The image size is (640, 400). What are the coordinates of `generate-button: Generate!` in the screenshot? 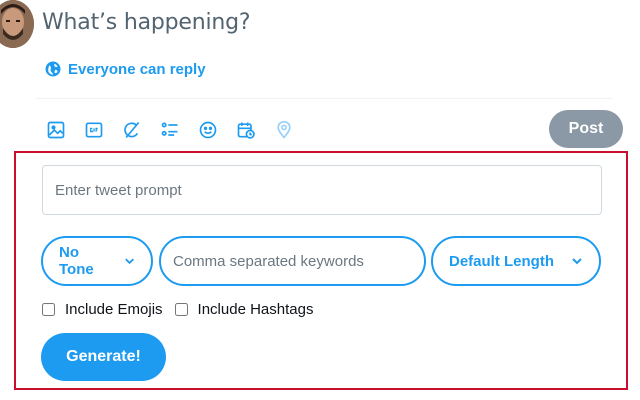 It's located at (103, 357).